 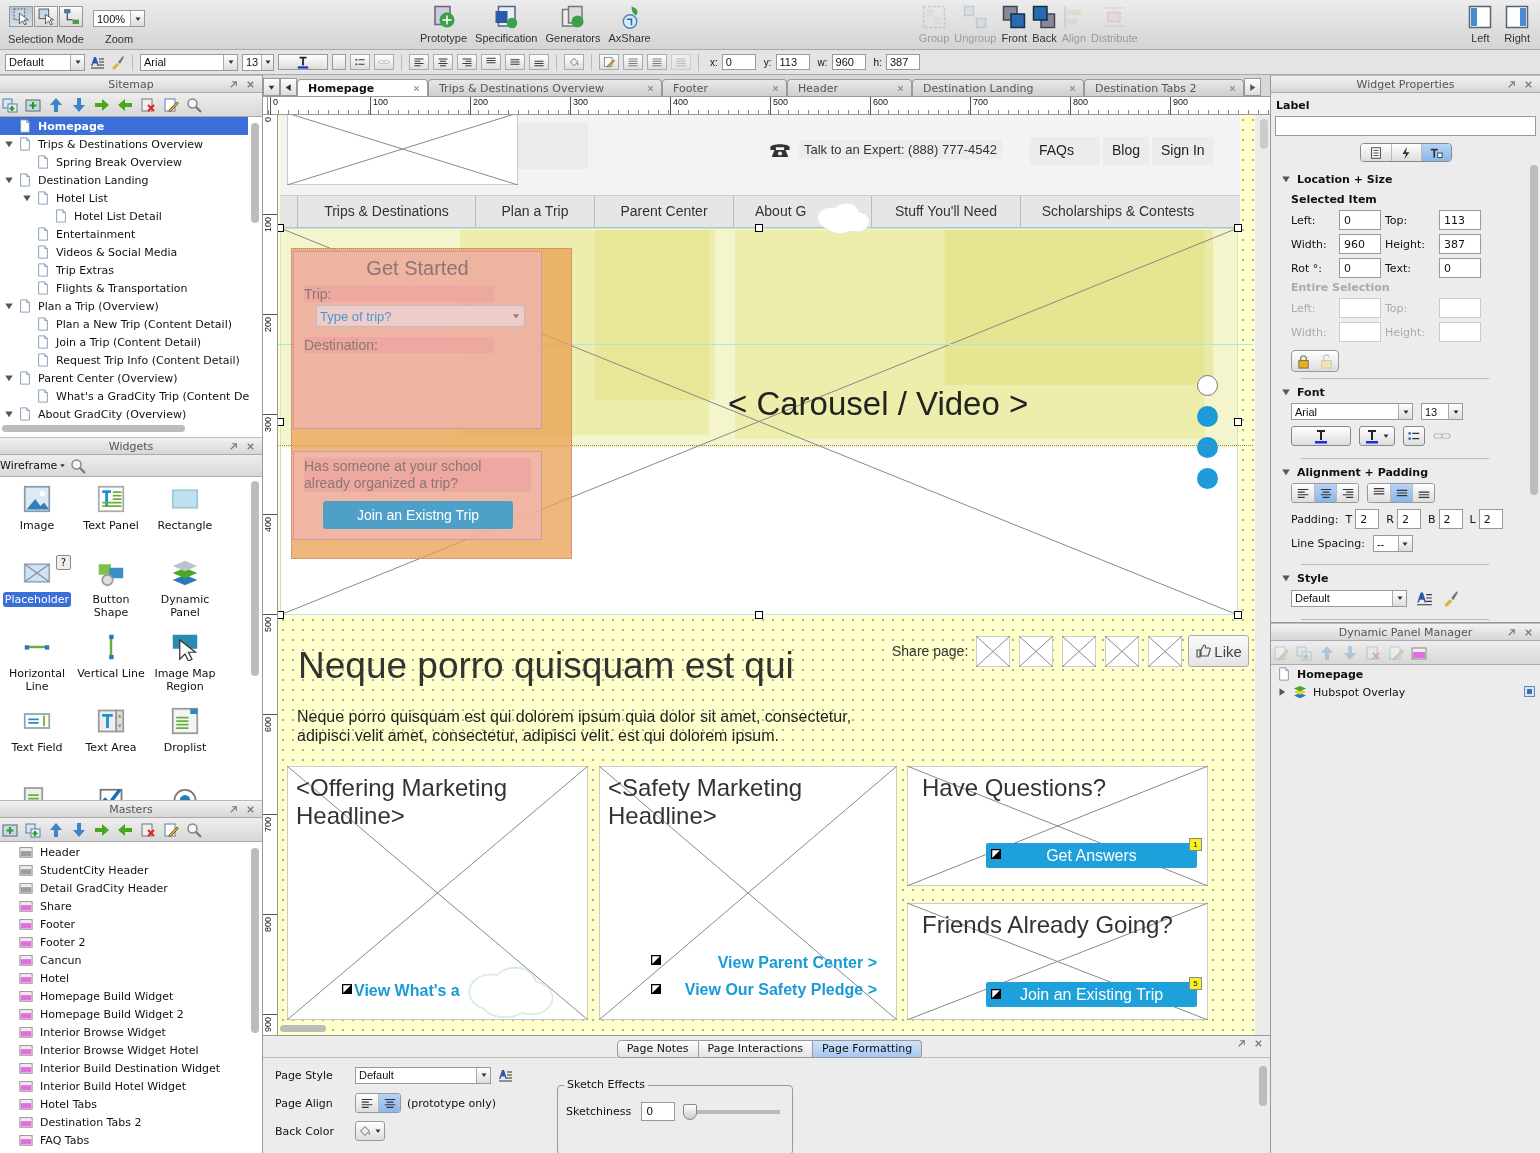 I want to click on sitemap-item: Plan a New Trip (Content Detail), so click(x=124, y=324).